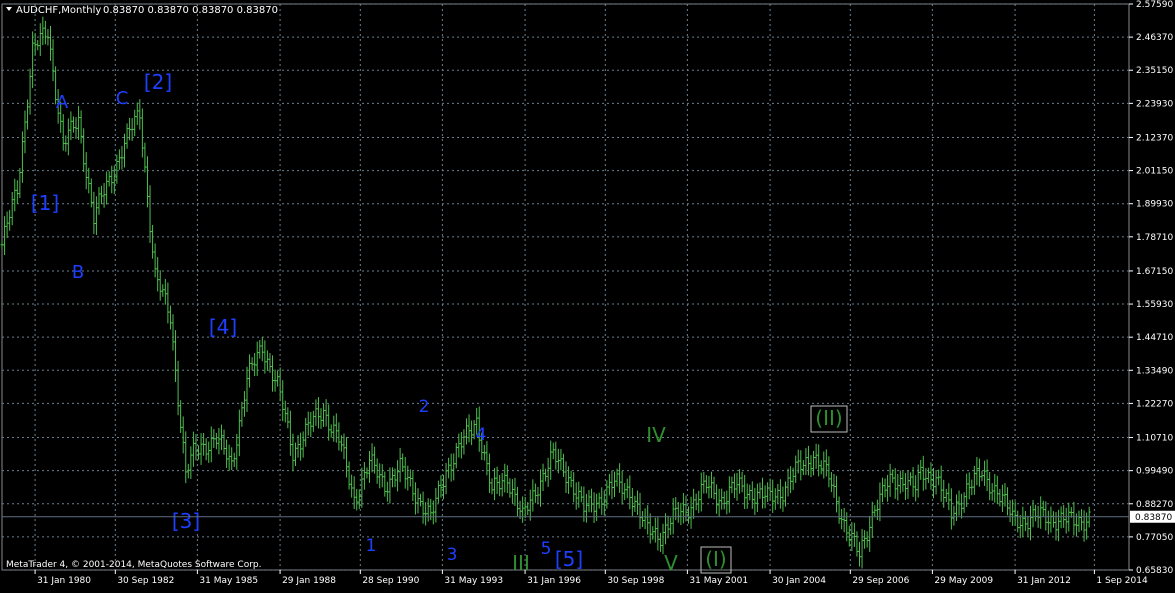  I want to click on y-tick-label: 2.01150, so click(1154, 172).